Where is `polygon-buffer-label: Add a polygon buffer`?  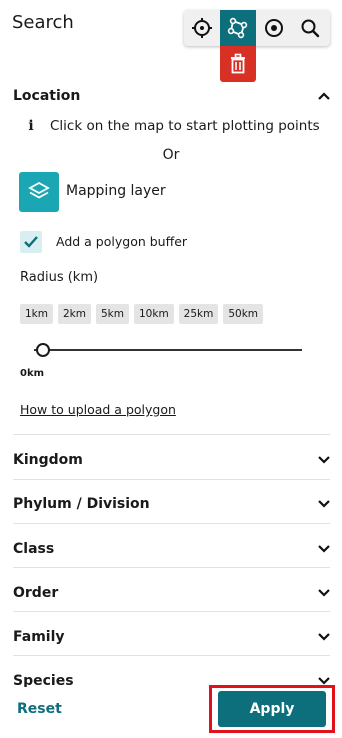 polygon-buffer-label: Add a polygon buffer is located at coordinates (122, 241).